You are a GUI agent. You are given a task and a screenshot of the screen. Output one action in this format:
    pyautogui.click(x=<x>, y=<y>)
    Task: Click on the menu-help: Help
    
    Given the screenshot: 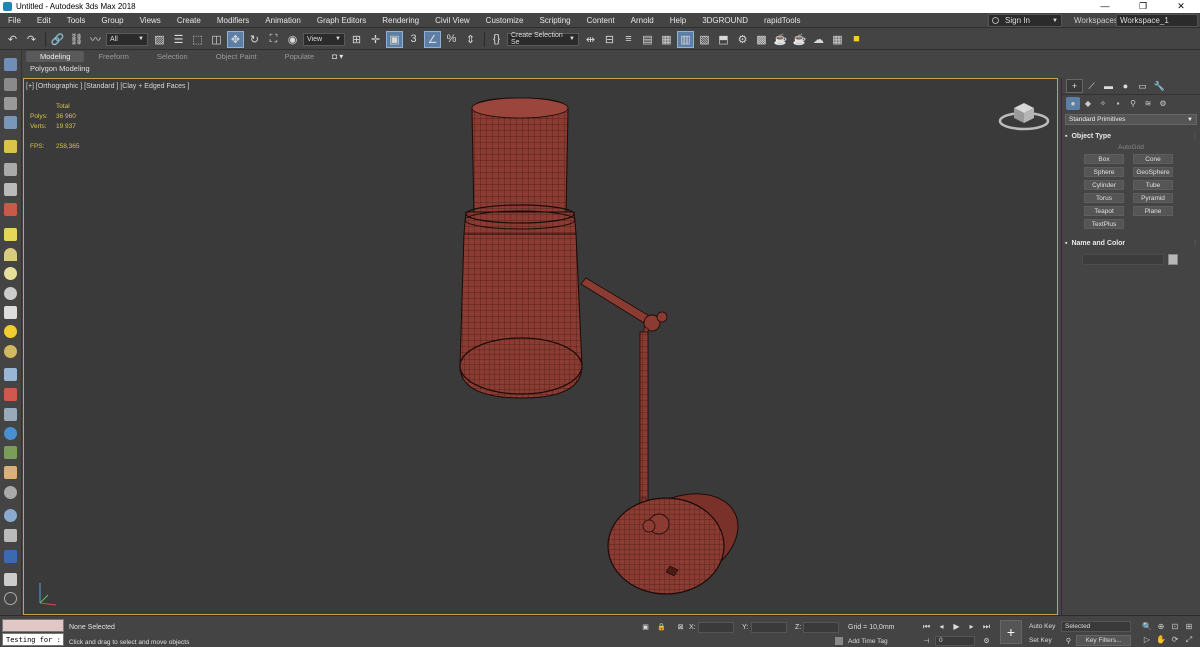 What is the action you would take?
    pyautogui.click(x=678, y=20)
    